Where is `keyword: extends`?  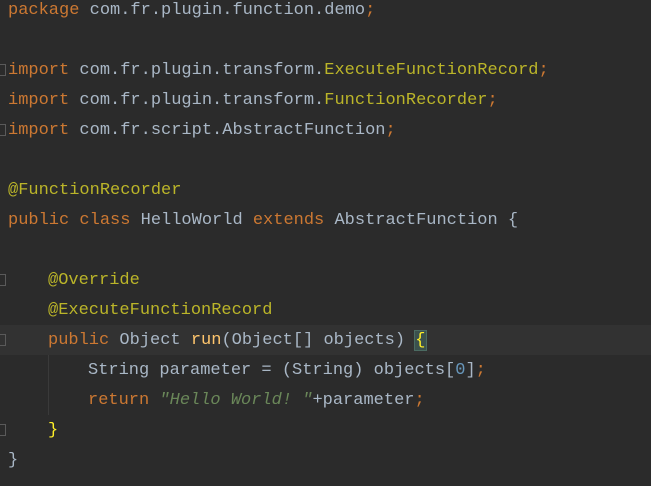 keyword: extends is located at coordinates (288, 220).